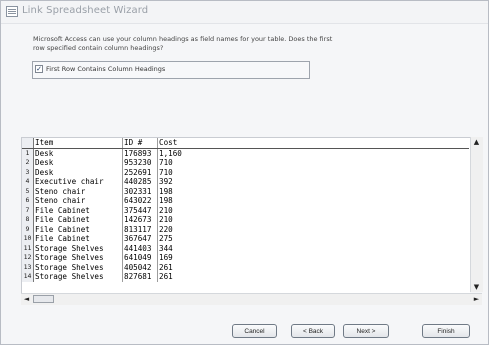 The image size is (489, 345). What do you see at coordinates (140, 248) in the screenshot?
I see `id-cell: 441403` at bounding box center [140, 248].